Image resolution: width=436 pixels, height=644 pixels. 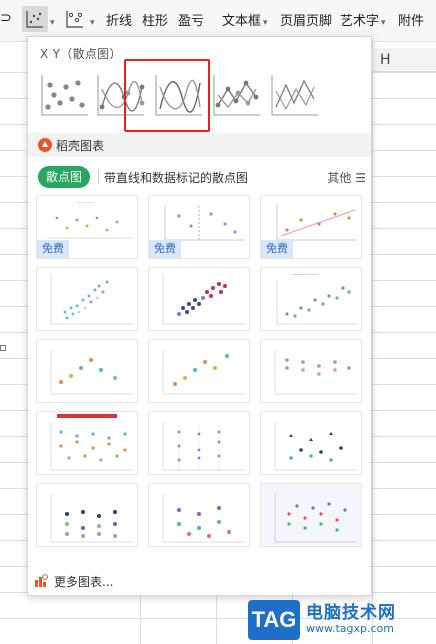 I want to click on column-header-label: H, so click(x=385, y=60).